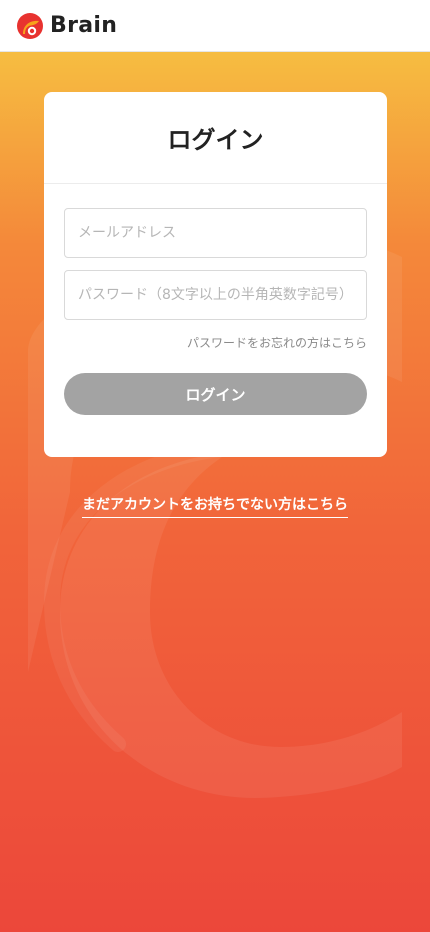 The width and height of the screenshot is (430, 932). I want to click on app-header: Brain, so click(215, 26).